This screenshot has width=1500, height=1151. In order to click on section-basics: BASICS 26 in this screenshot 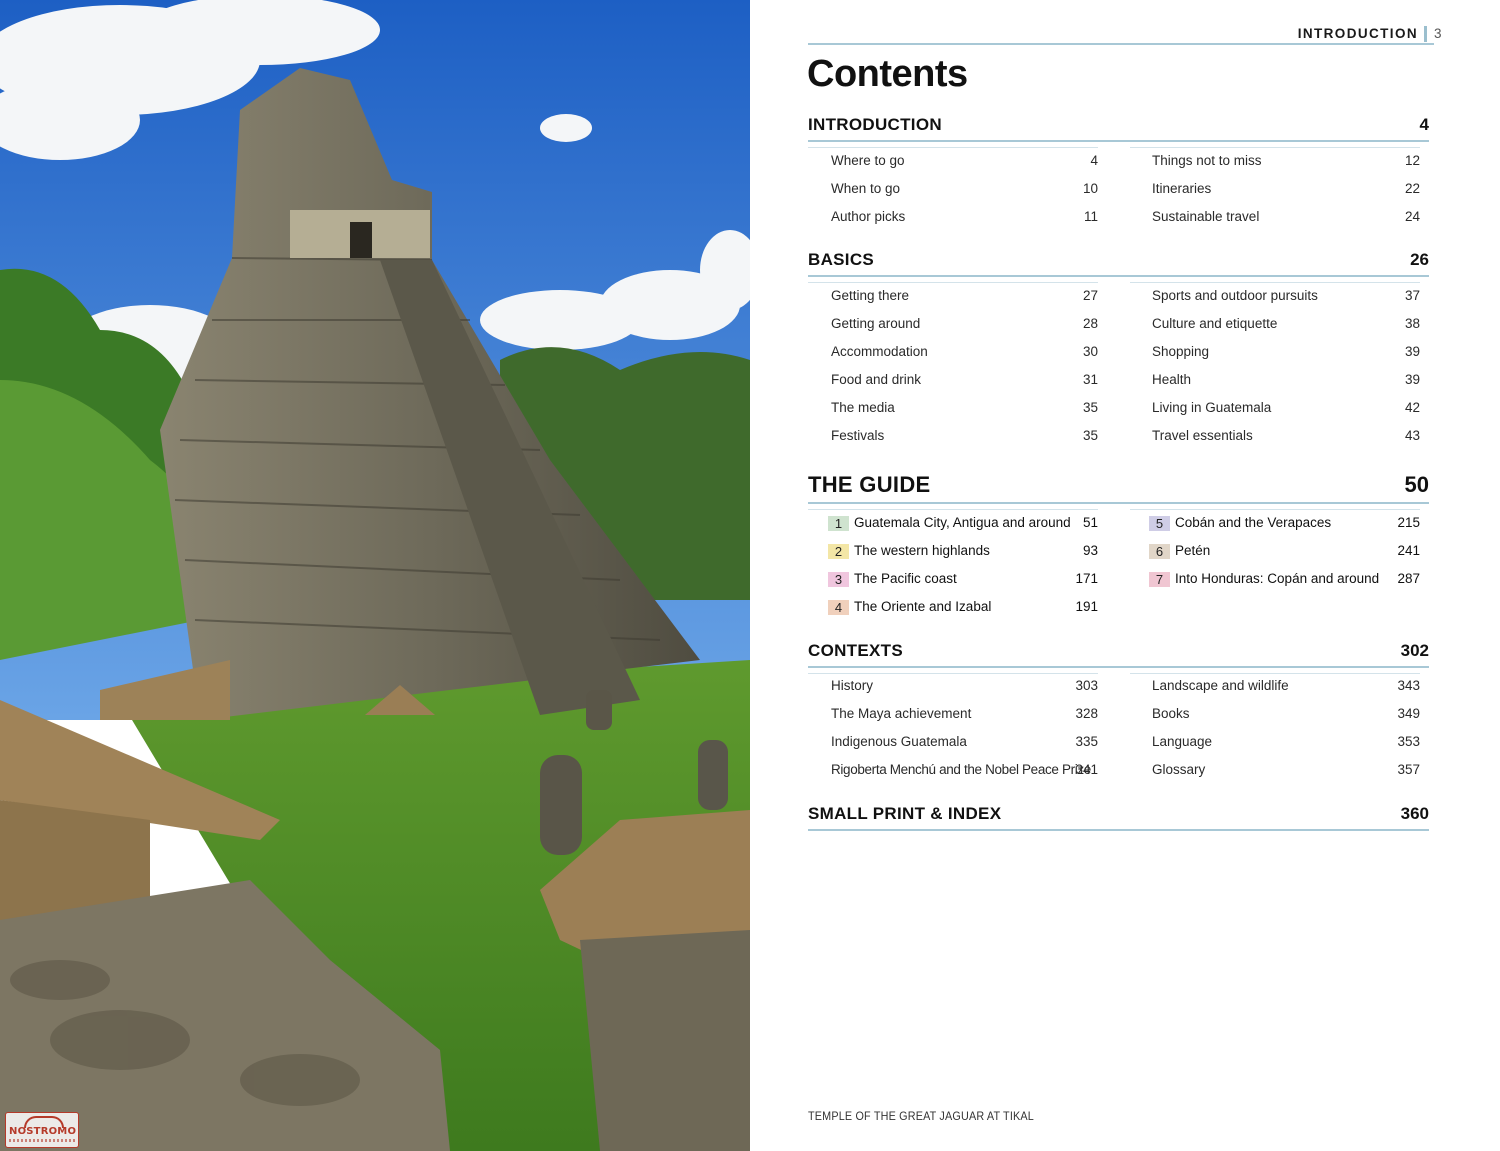, I will do `click(1118, 265)`.